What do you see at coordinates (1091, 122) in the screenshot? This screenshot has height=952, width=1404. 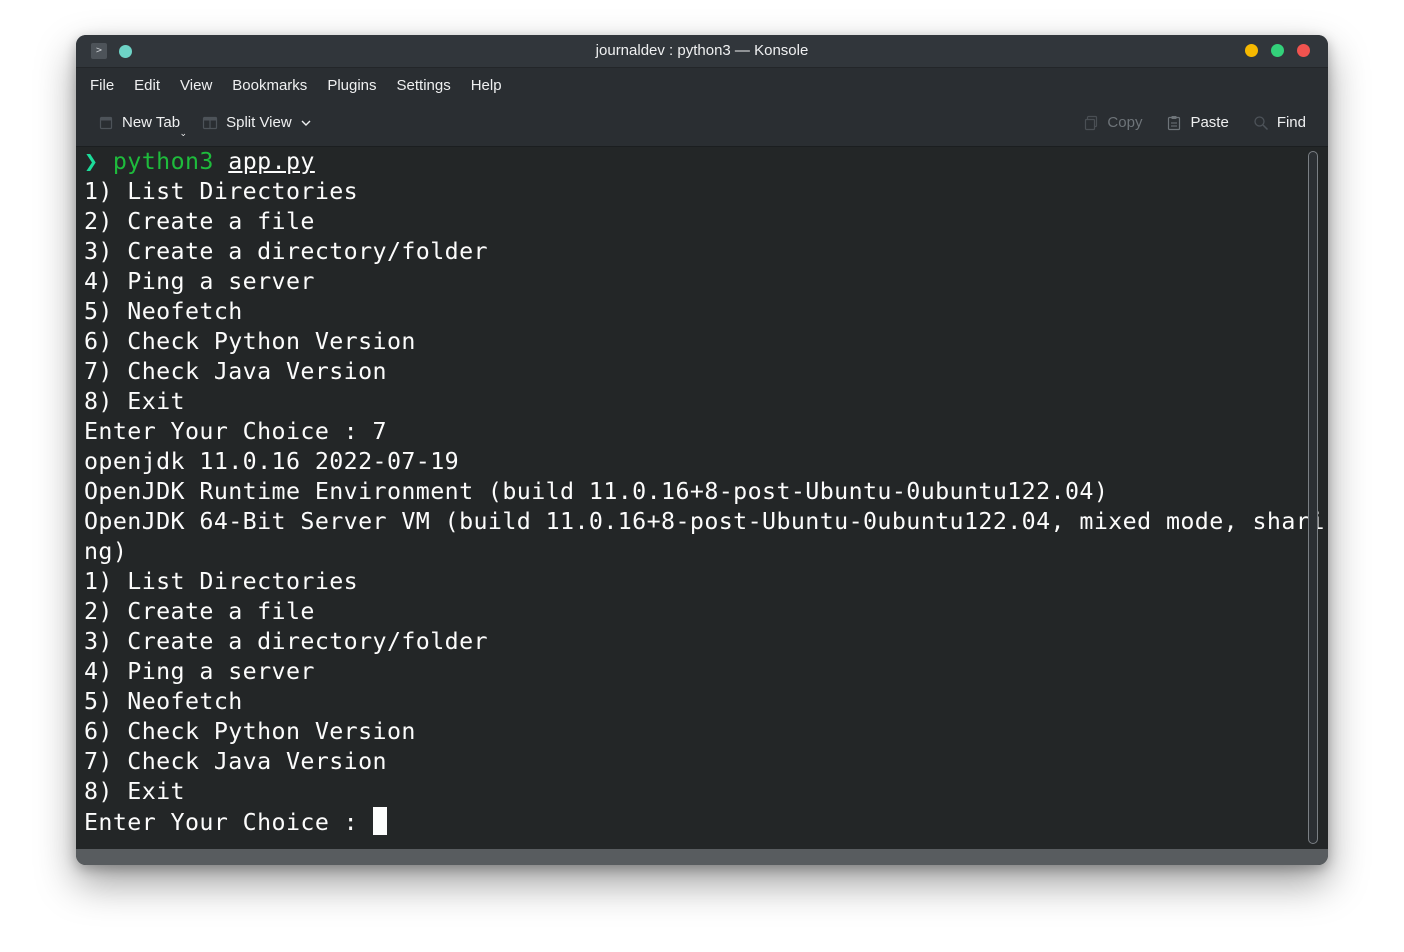 I see `copy-icon` at bounding box center [1091, 122].